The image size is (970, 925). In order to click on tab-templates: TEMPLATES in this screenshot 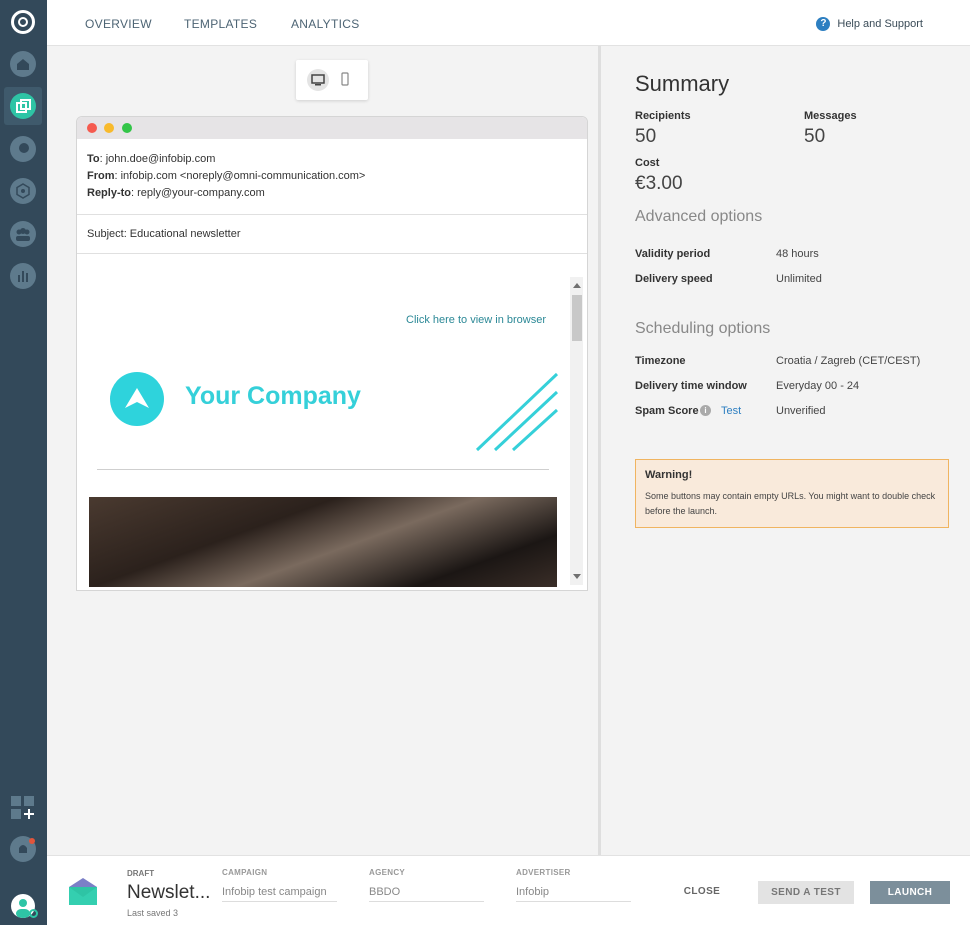, I will do `click(220, 24)`.